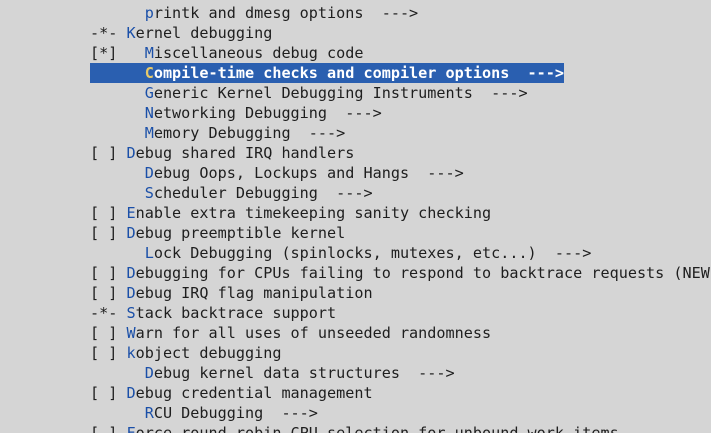 This screenshot has width=711, height=433. I want to click on menu-item-label: CU Debugging --->, so click(235, 413).